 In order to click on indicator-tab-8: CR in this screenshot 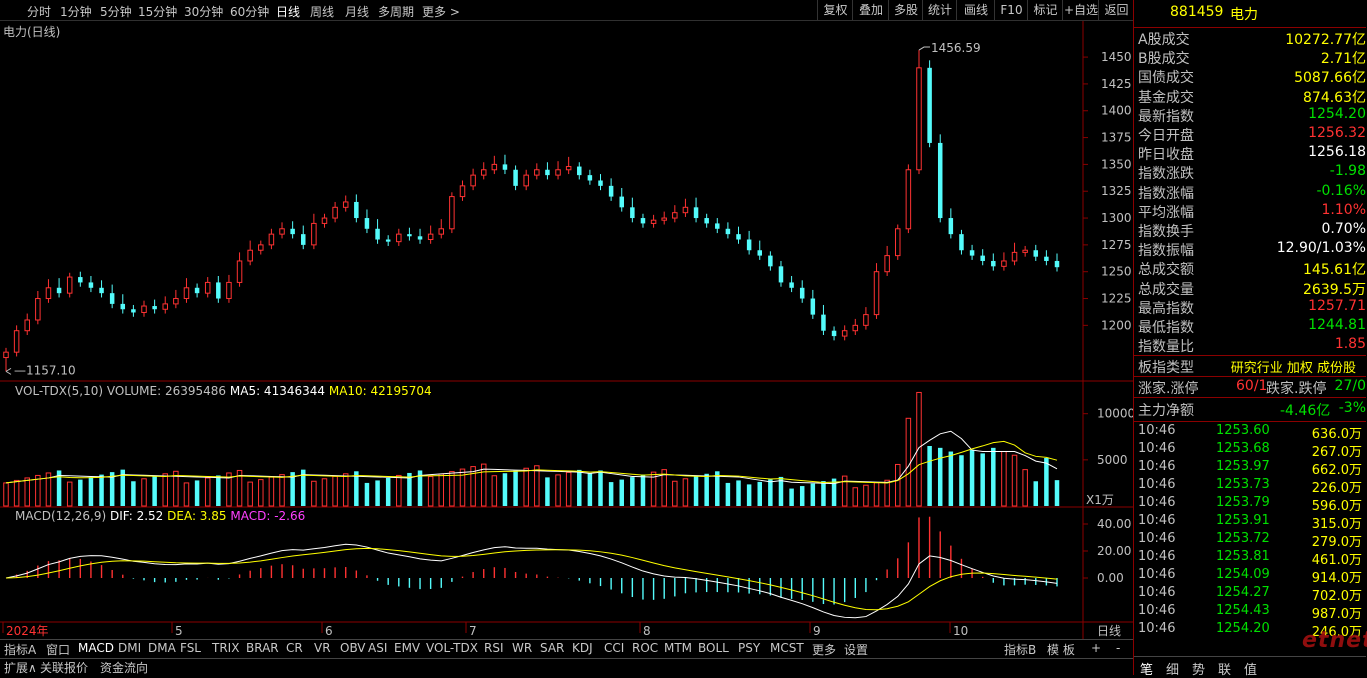, I will do `click(294, 648)`.